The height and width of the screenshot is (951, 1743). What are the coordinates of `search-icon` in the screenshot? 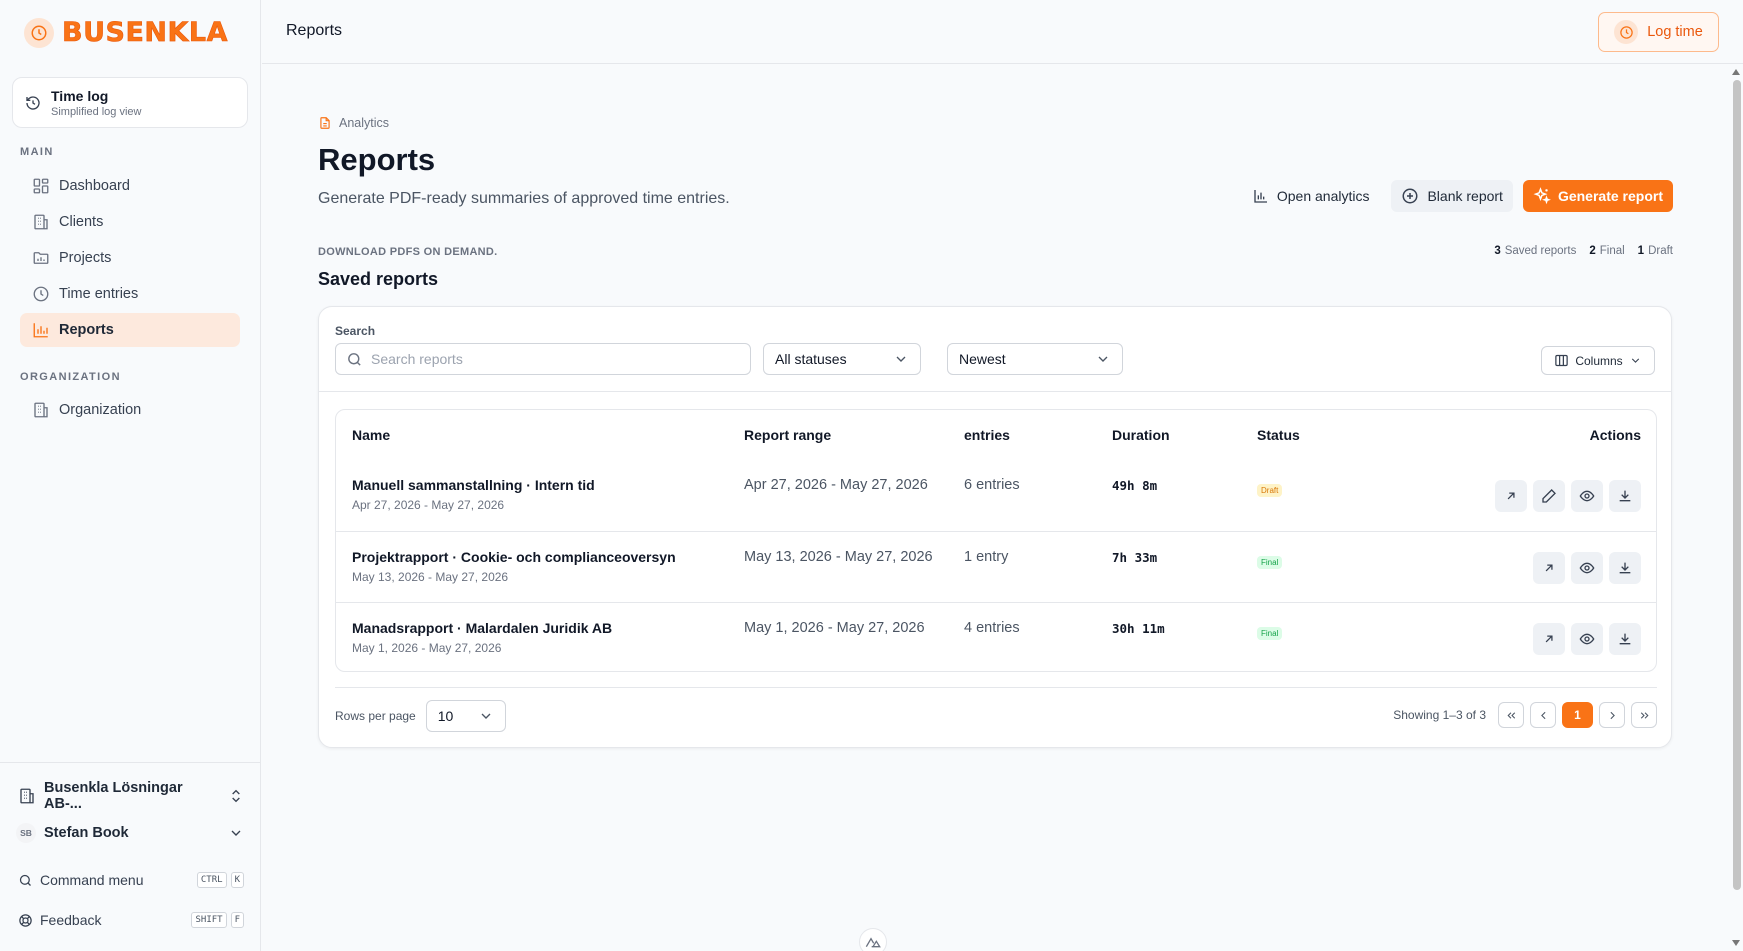 It's located at (354, 359).